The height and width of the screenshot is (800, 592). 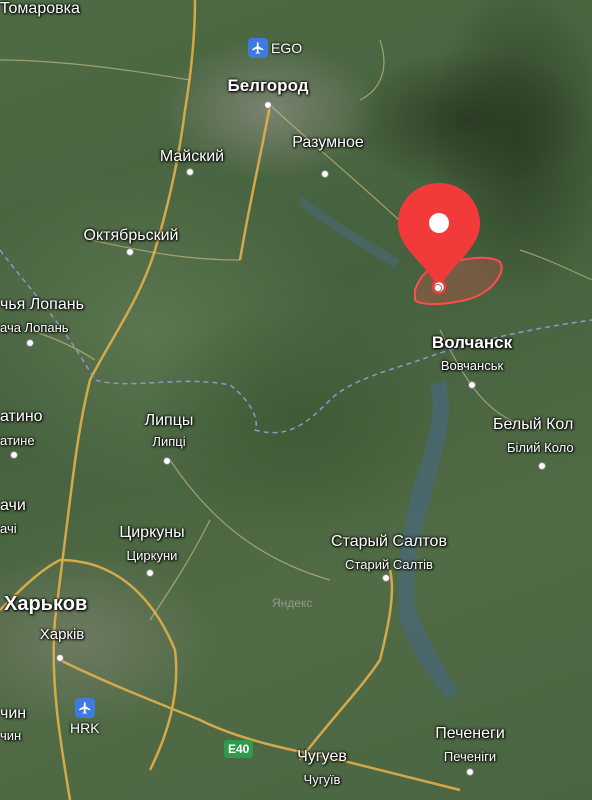 I want to click on airport-ego: EGO, so click(x=275, y=48).